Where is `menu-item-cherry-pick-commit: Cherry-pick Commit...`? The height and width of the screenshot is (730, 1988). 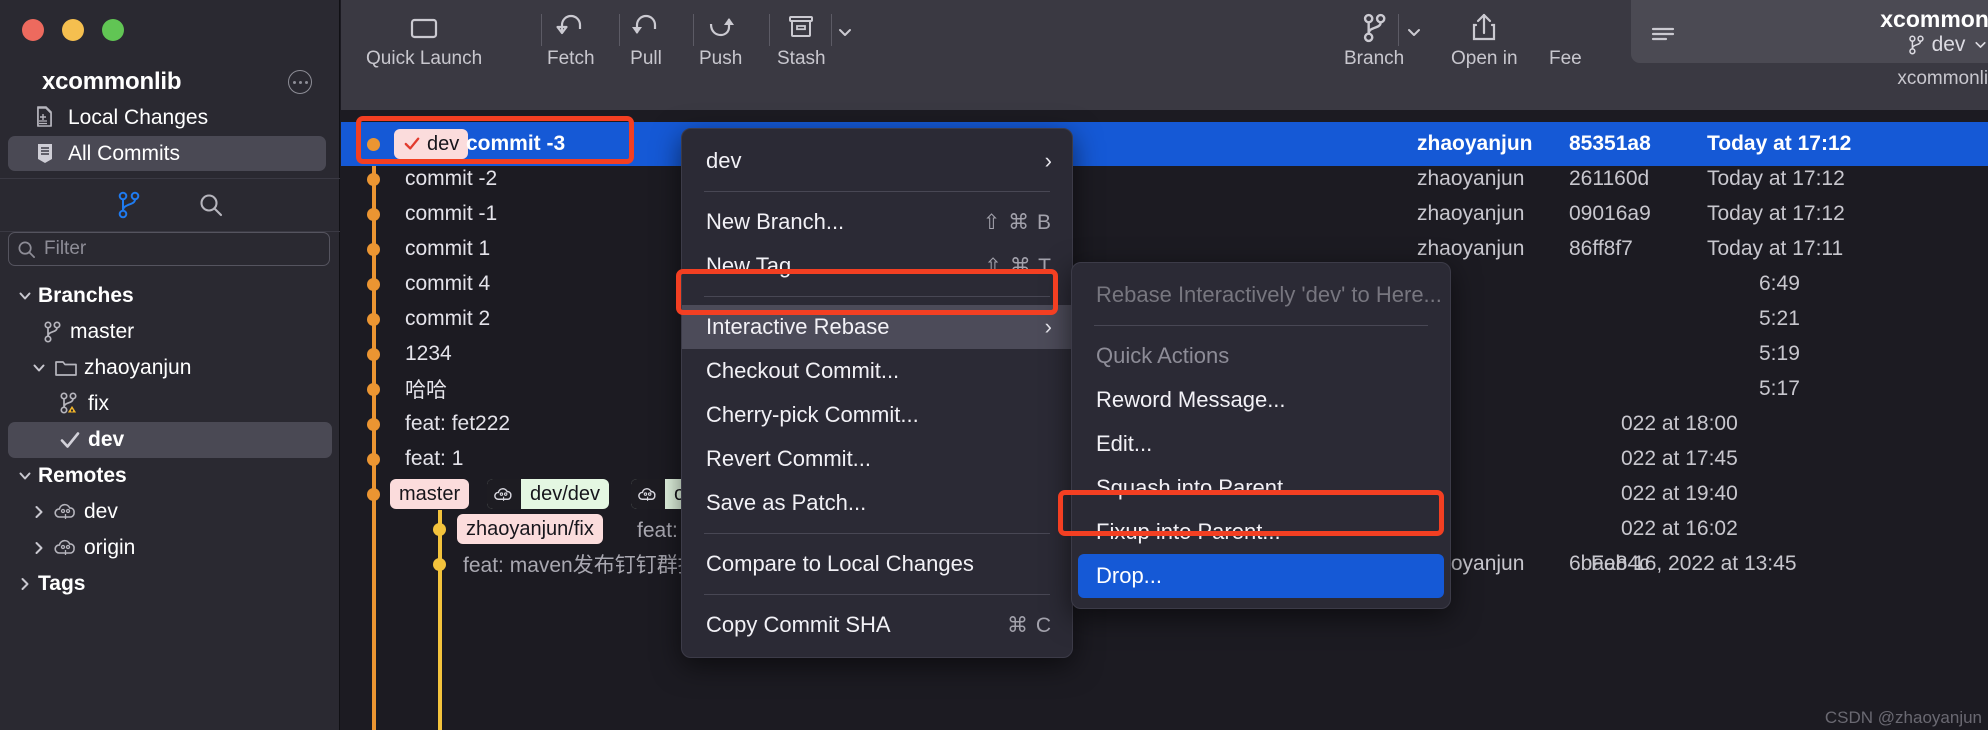 menu-item-cherry-pick-commit: Cherry-pick Commit... is located at coordinates (877, 415).